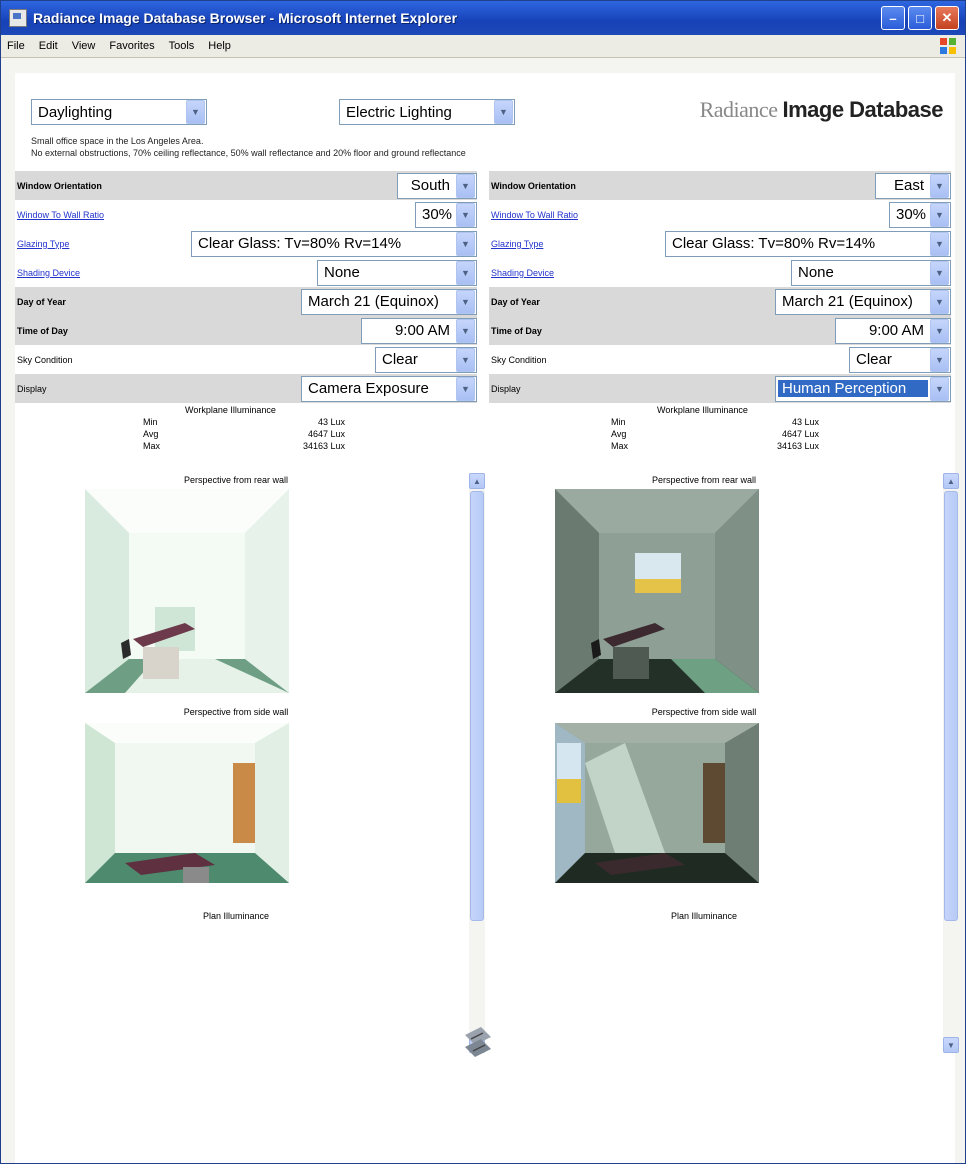 This screenshot has height=1164, width=966. Describe the element at coordinates (246, 214) in the screenshot. I see `row-window-to-wall-ratio: Window To Wall Ratio 30% ▼` at that location.